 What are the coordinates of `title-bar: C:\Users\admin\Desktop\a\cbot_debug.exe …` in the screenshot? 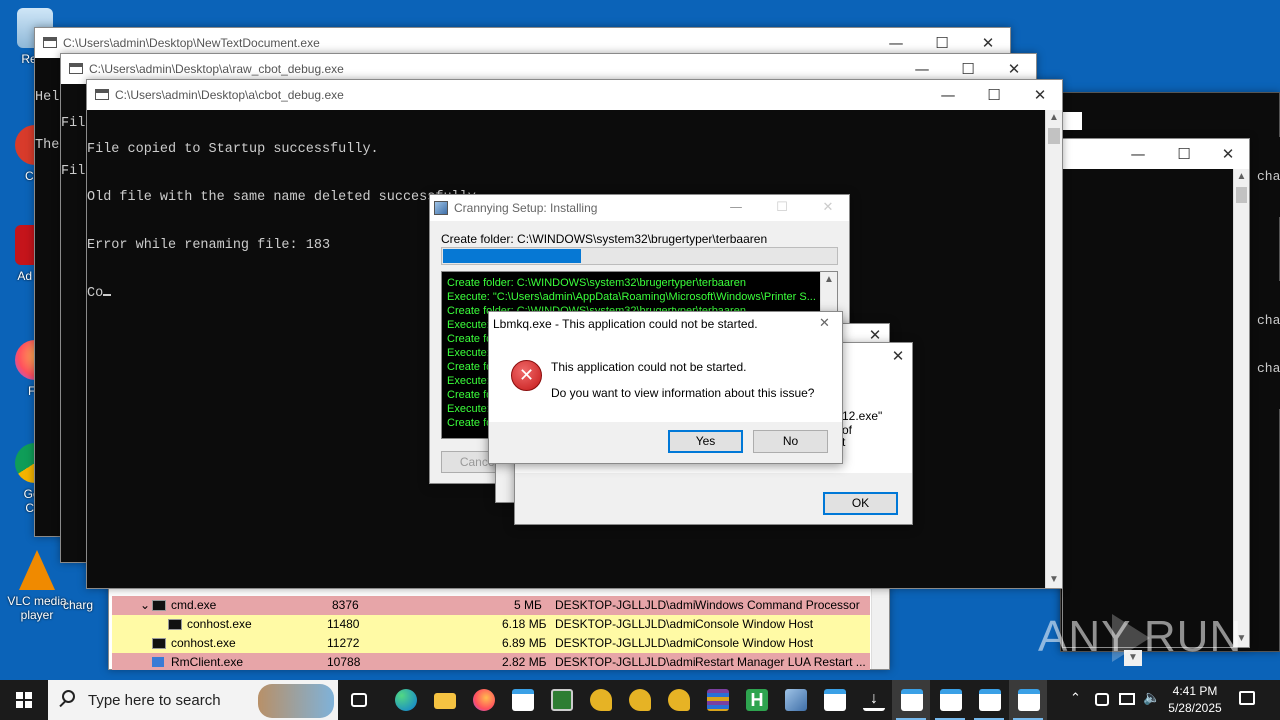 It's located at (574, 95).